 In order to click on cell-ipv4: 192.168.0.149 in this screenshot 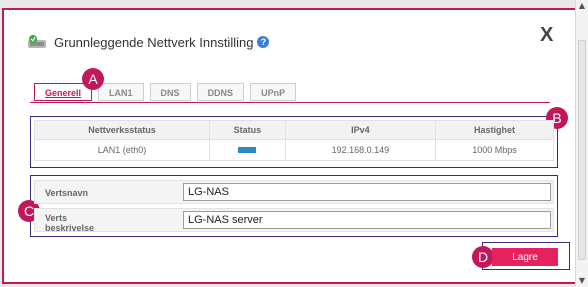, I will do `click(360, 150)`.